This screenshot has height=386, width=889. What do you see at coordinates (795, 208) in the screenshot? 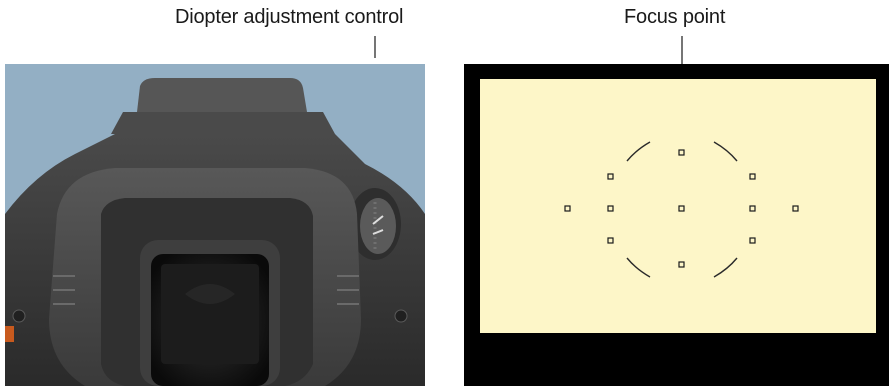
I see `focus-point-far-right` at bounding box center [795, 208].